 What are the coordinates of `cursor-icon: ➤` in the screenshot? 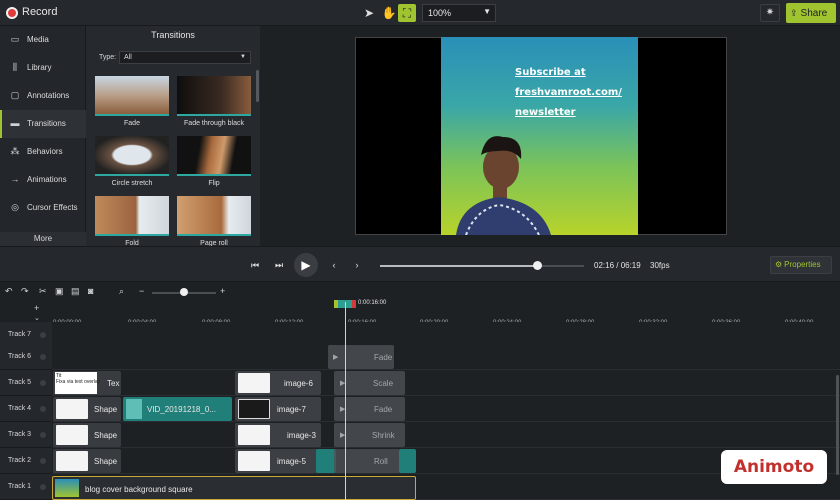 It's located at (369, 13).